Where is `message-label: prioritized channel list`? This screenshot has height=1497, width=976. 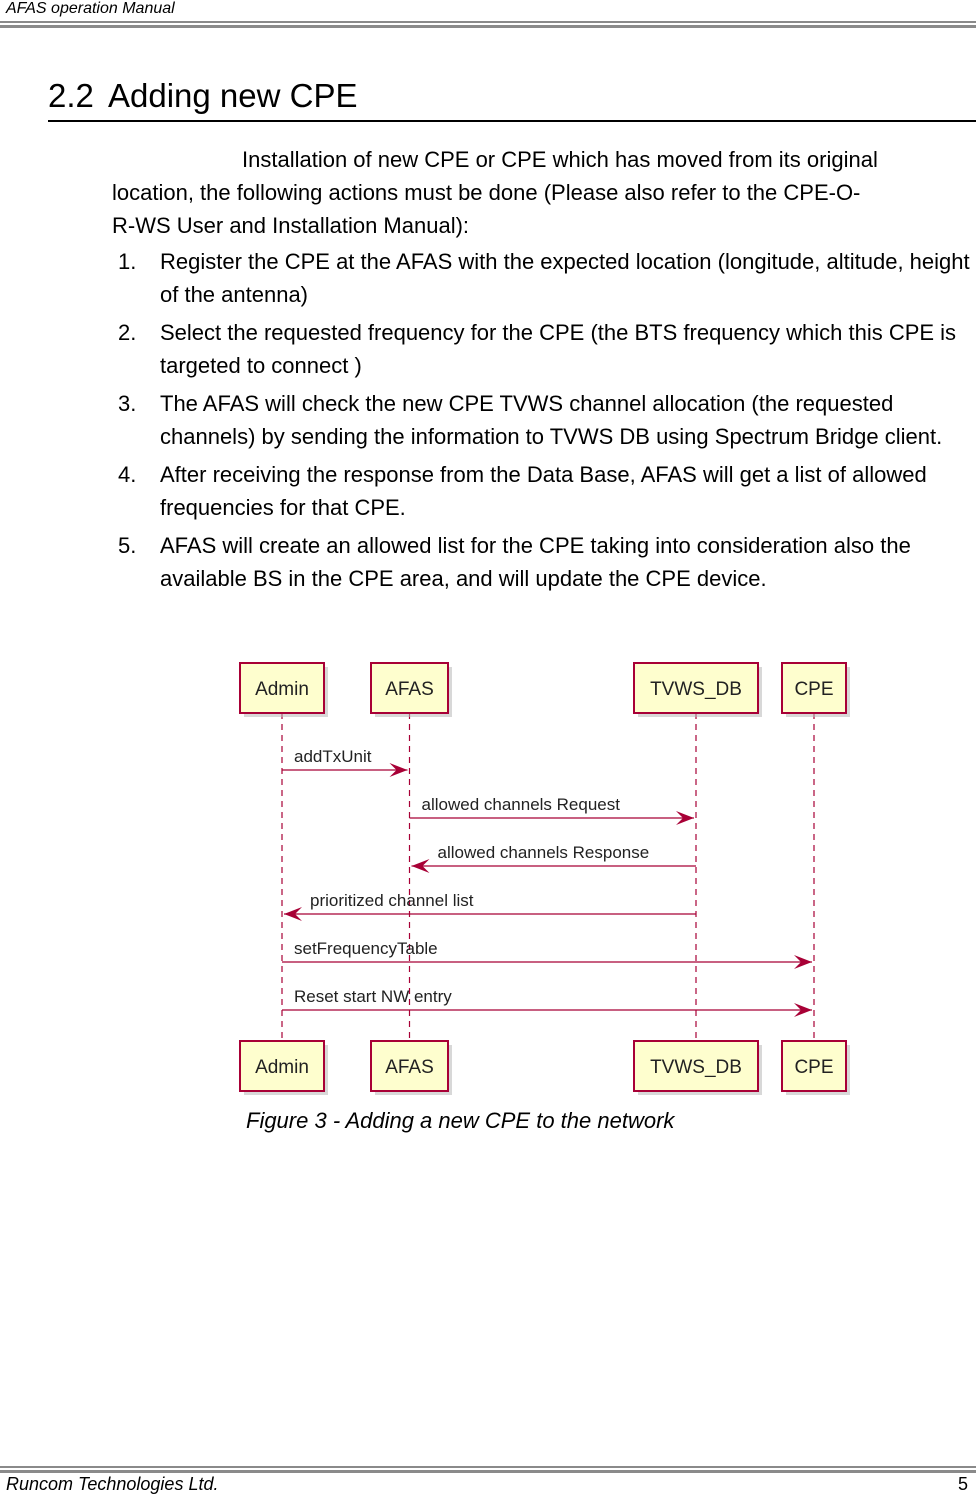
message-label: prioritized channel list is located at coordinates (392, 900).